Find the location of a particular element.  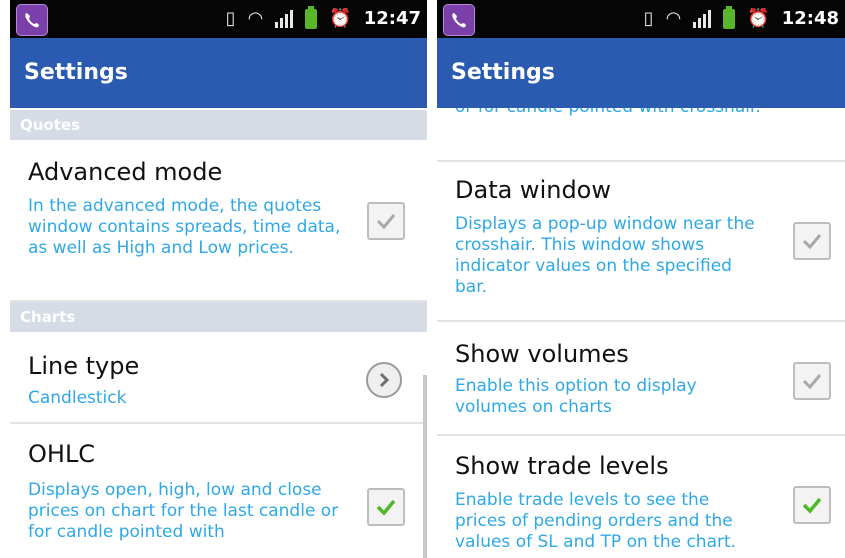

status-bar: ▯ ◠ ⏰ 12:48 is located at coordinates (641, 19).